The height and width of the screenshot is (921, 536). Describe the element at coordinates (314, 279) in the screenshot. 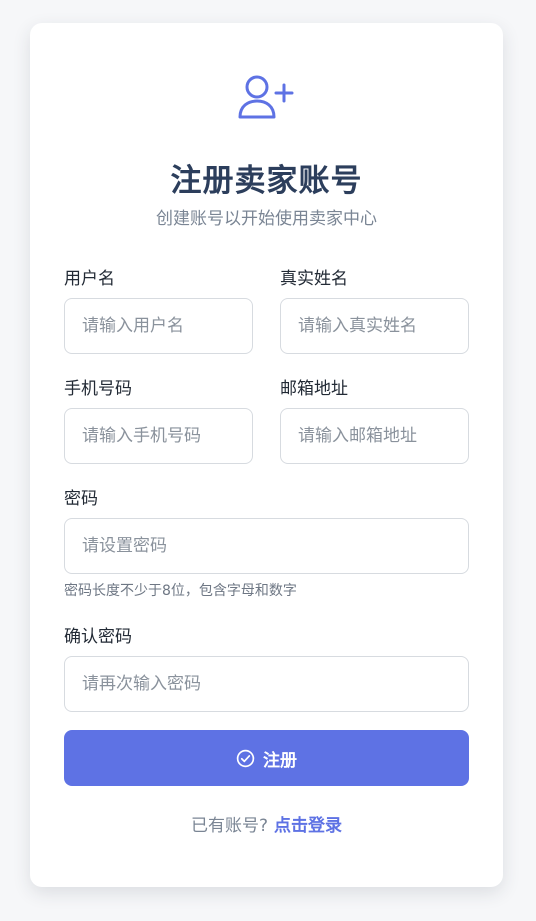

I see `realname-label: 真实姓名` at that location.